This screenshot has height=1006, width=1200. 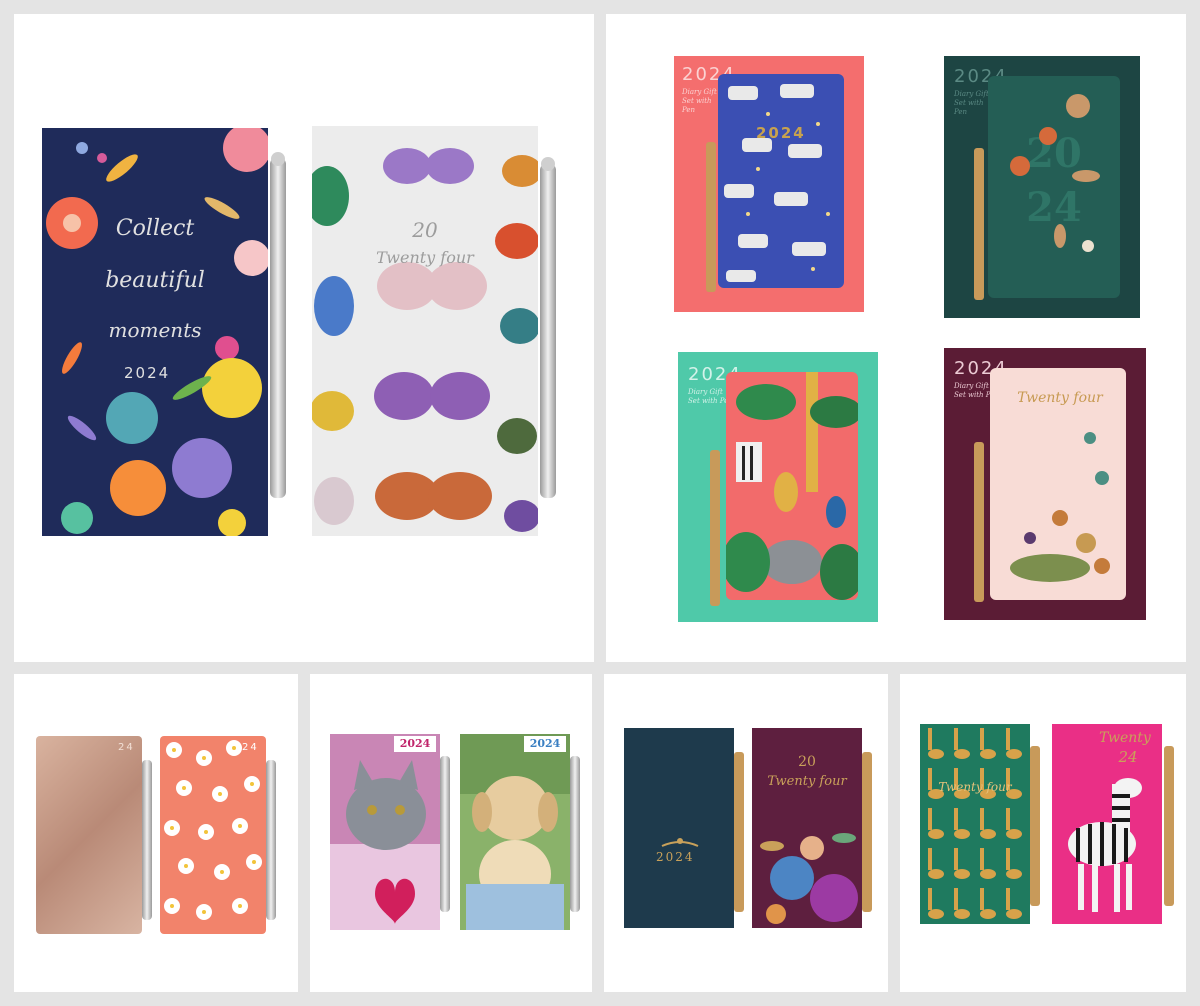 I want to click on plum-box-pen, so click(x=979, y=522).